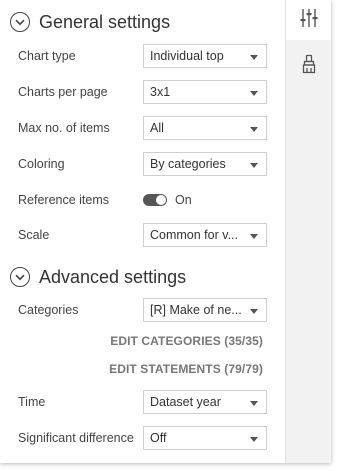 The height and width of the screenshot is (471, 339). I want to click on toggle-switch, so click(155, 200).